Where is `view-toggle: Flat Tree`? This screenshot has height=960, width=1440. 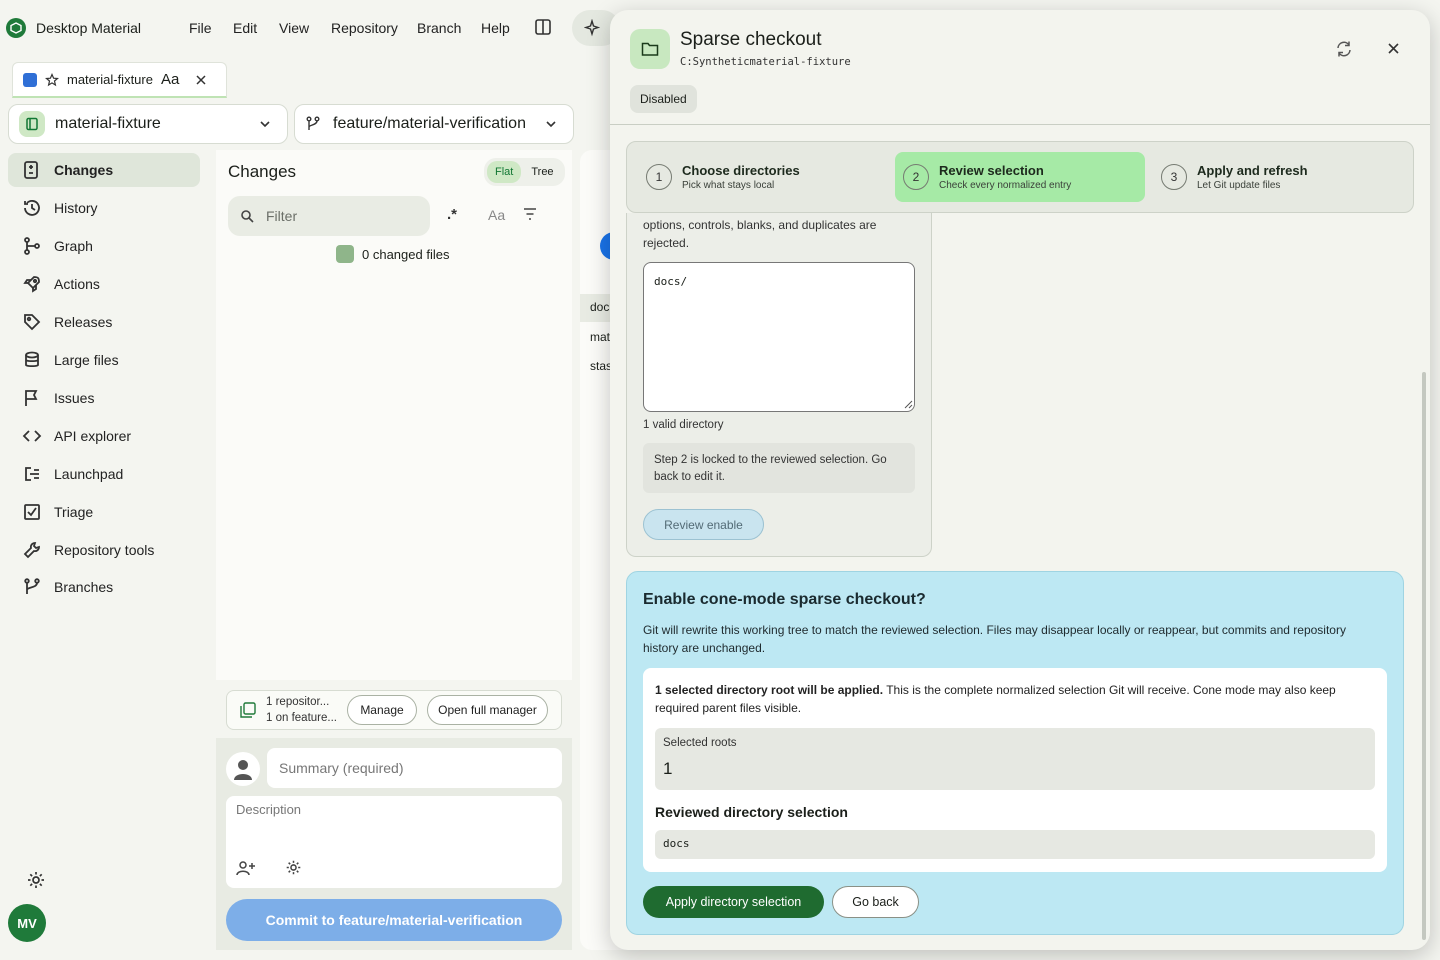 view-toggle: Flat Tree is located at coordinates (524, 172).